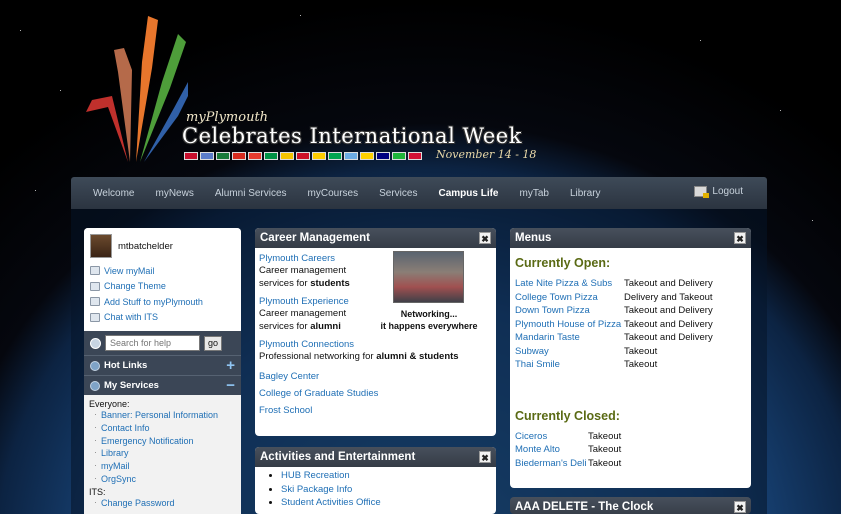 The image size is (841, 514). Describe the element at coordinates (315, 238) in the screenshot. I see `portlet-title: Career Management` at that location.